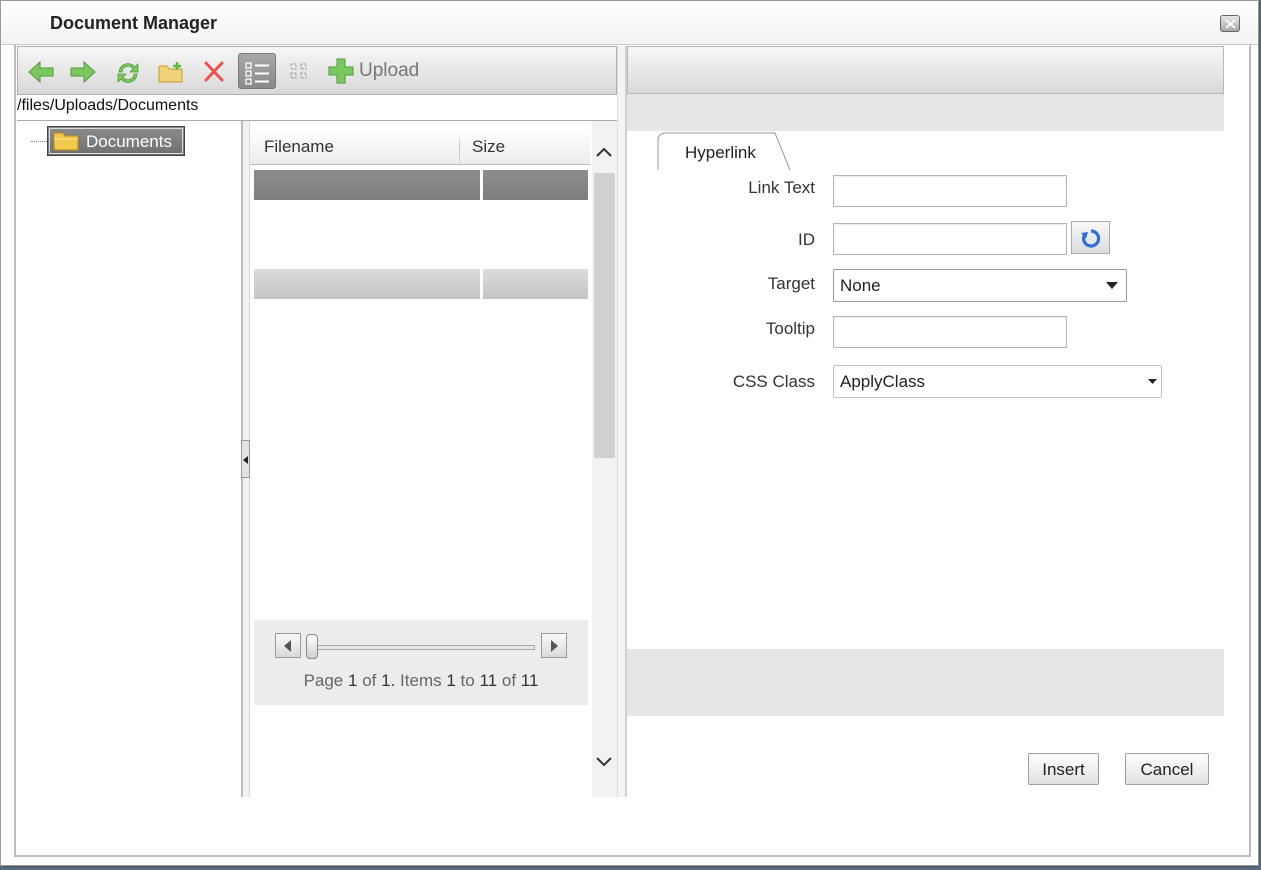  I want to click on delete-icon, so click(214, 71).